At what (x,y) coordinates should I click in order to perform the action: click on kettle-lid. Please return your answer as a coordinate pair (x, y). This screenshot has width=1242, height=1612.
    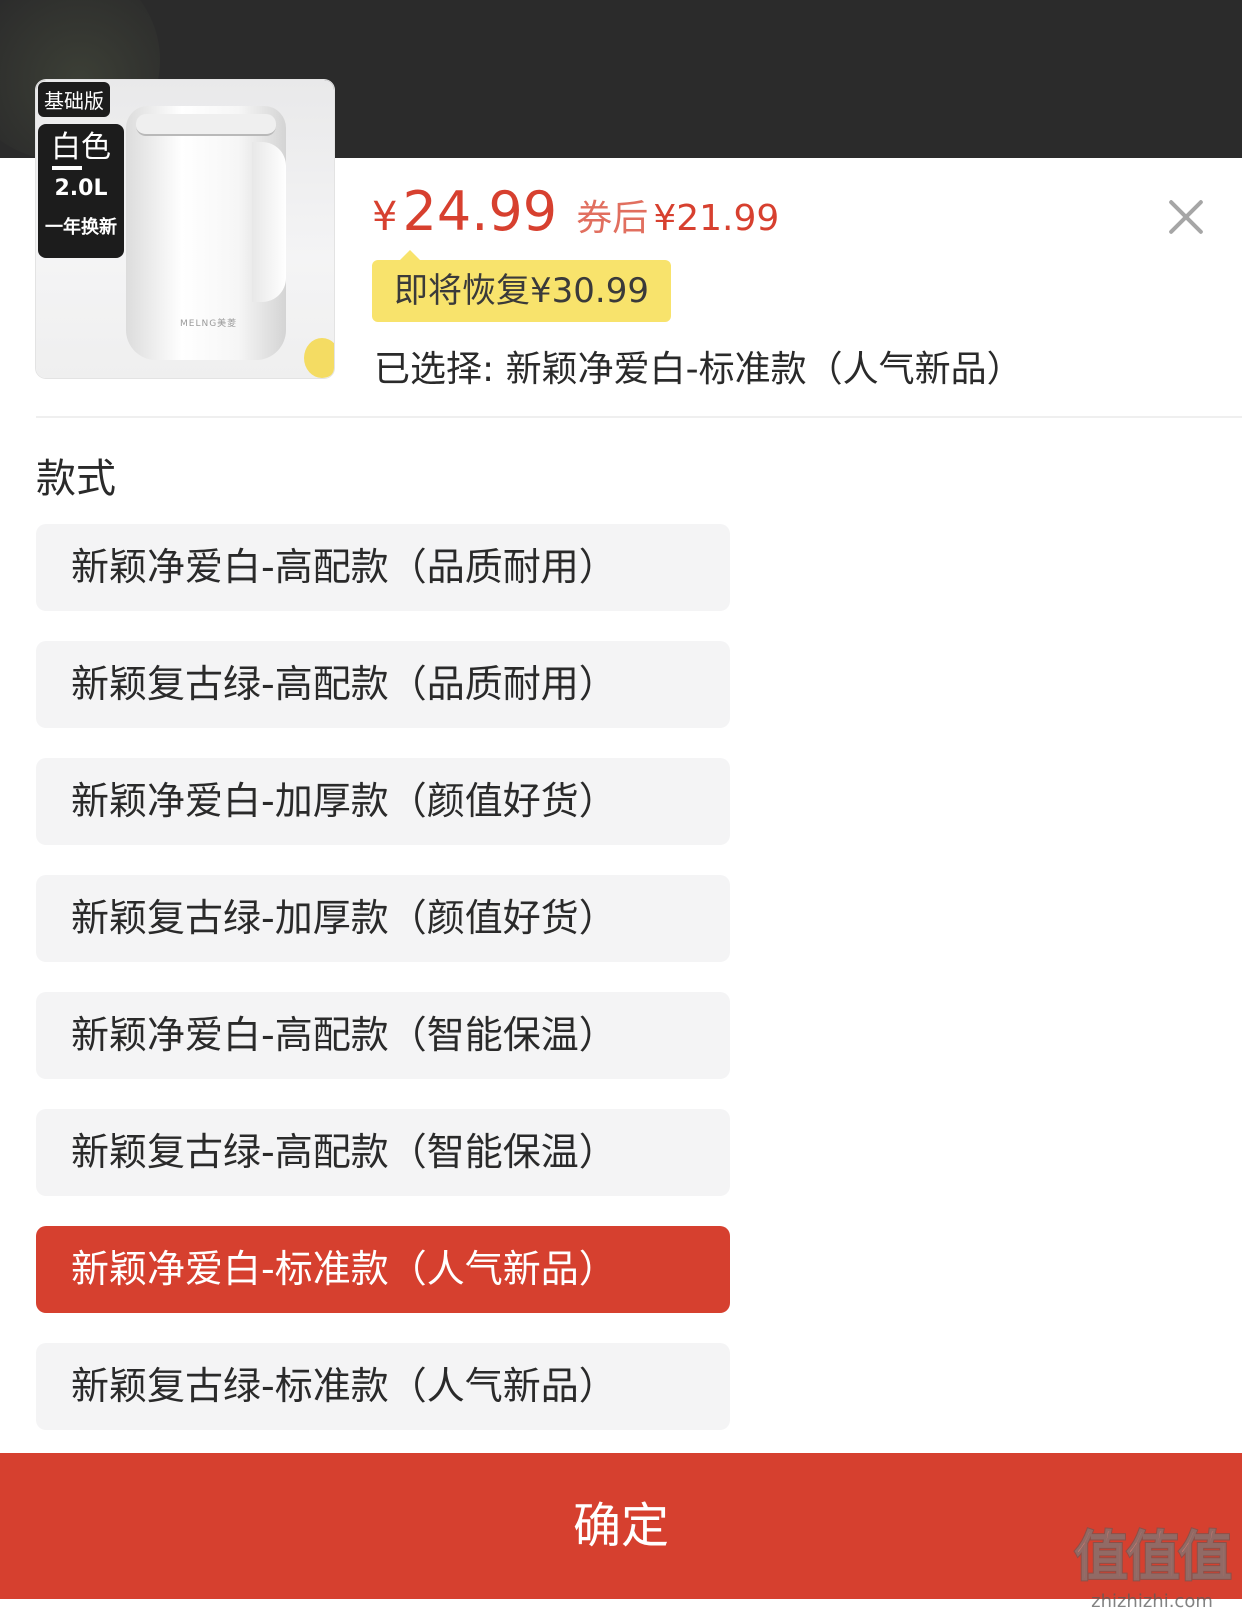
    Looking at the image, I should click on (206, 125).